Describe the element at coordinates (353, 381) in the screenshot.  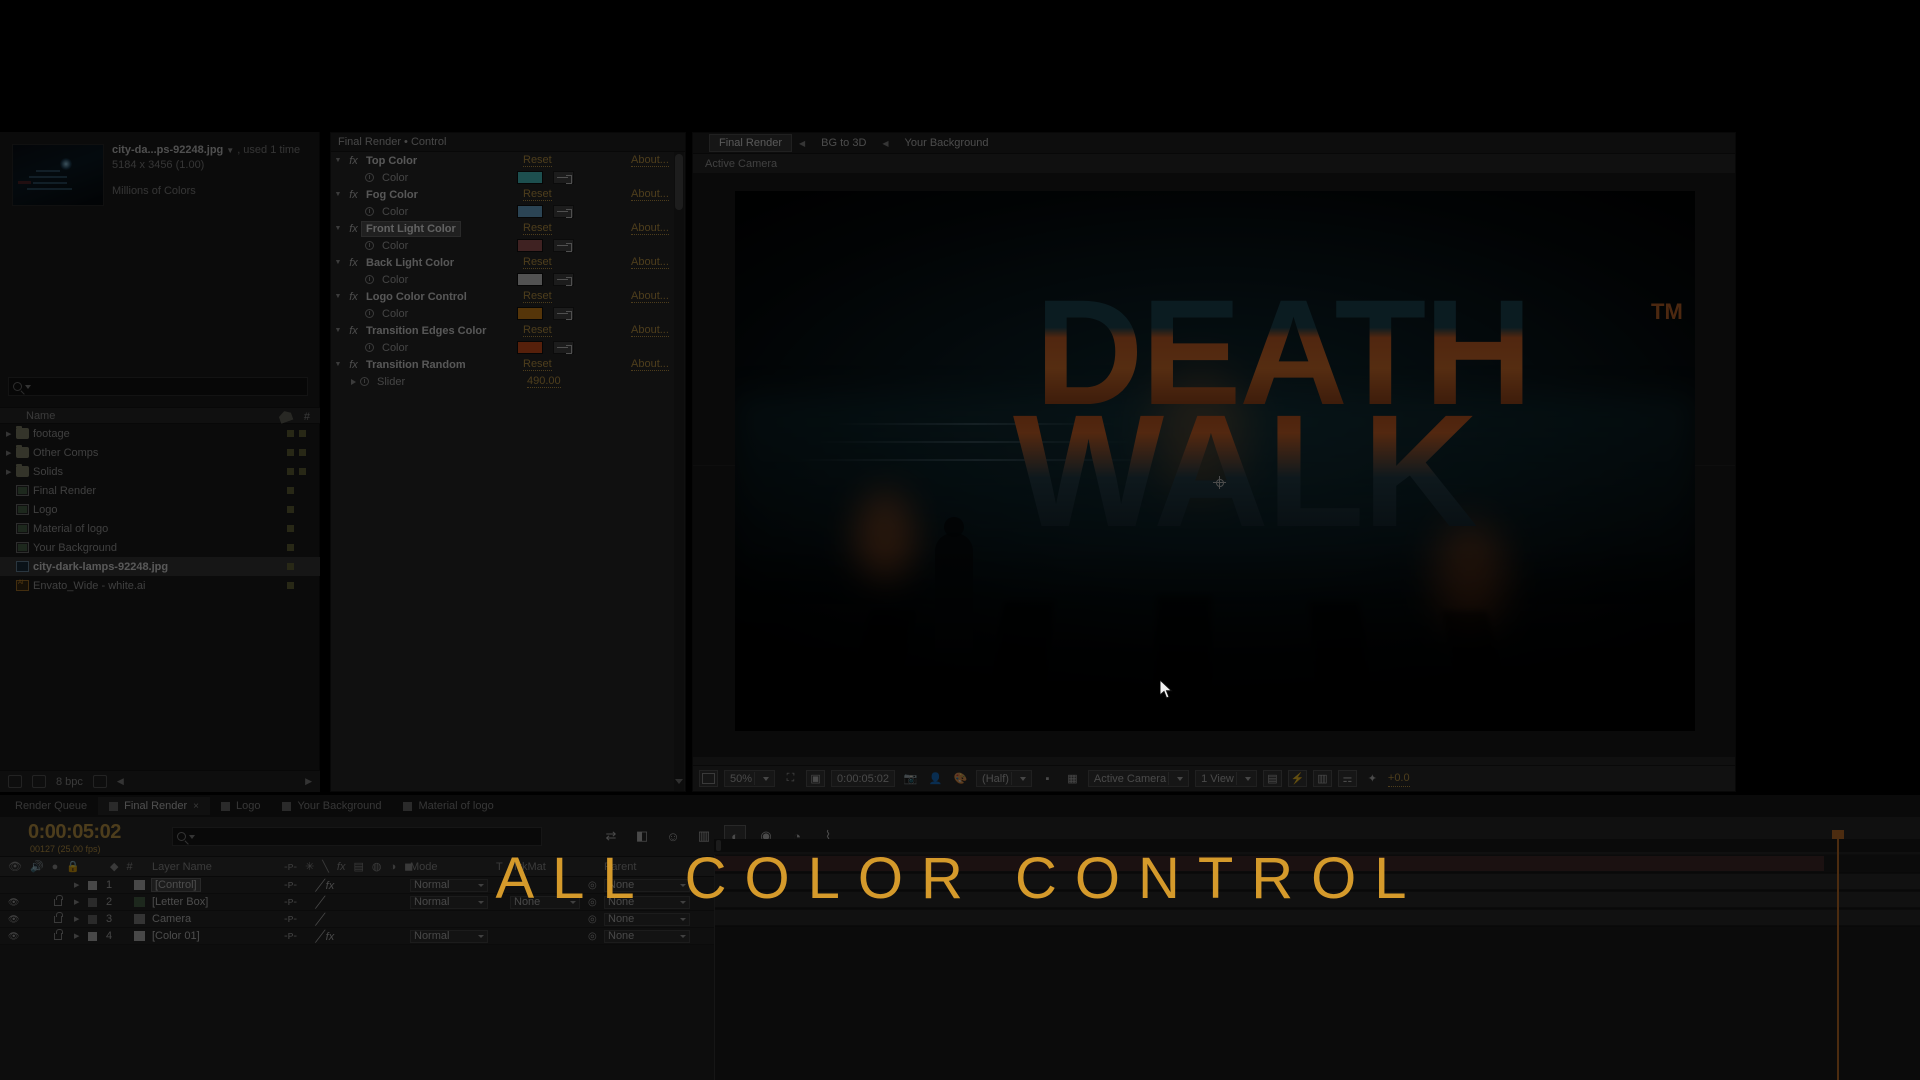
I see `disclosure-triangle-icon` at that location.